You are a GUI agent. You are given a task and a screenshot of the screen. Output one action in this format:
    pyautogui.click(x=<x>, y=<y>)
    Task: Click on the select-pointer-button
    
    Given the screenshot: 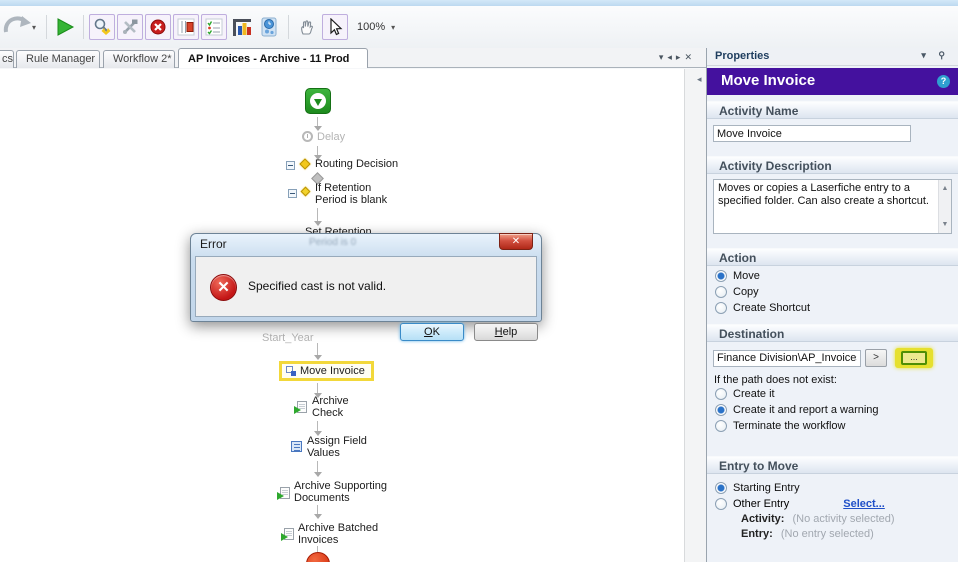 What is the action you would take?
    pyautogui.click(x=335, y=27)
    